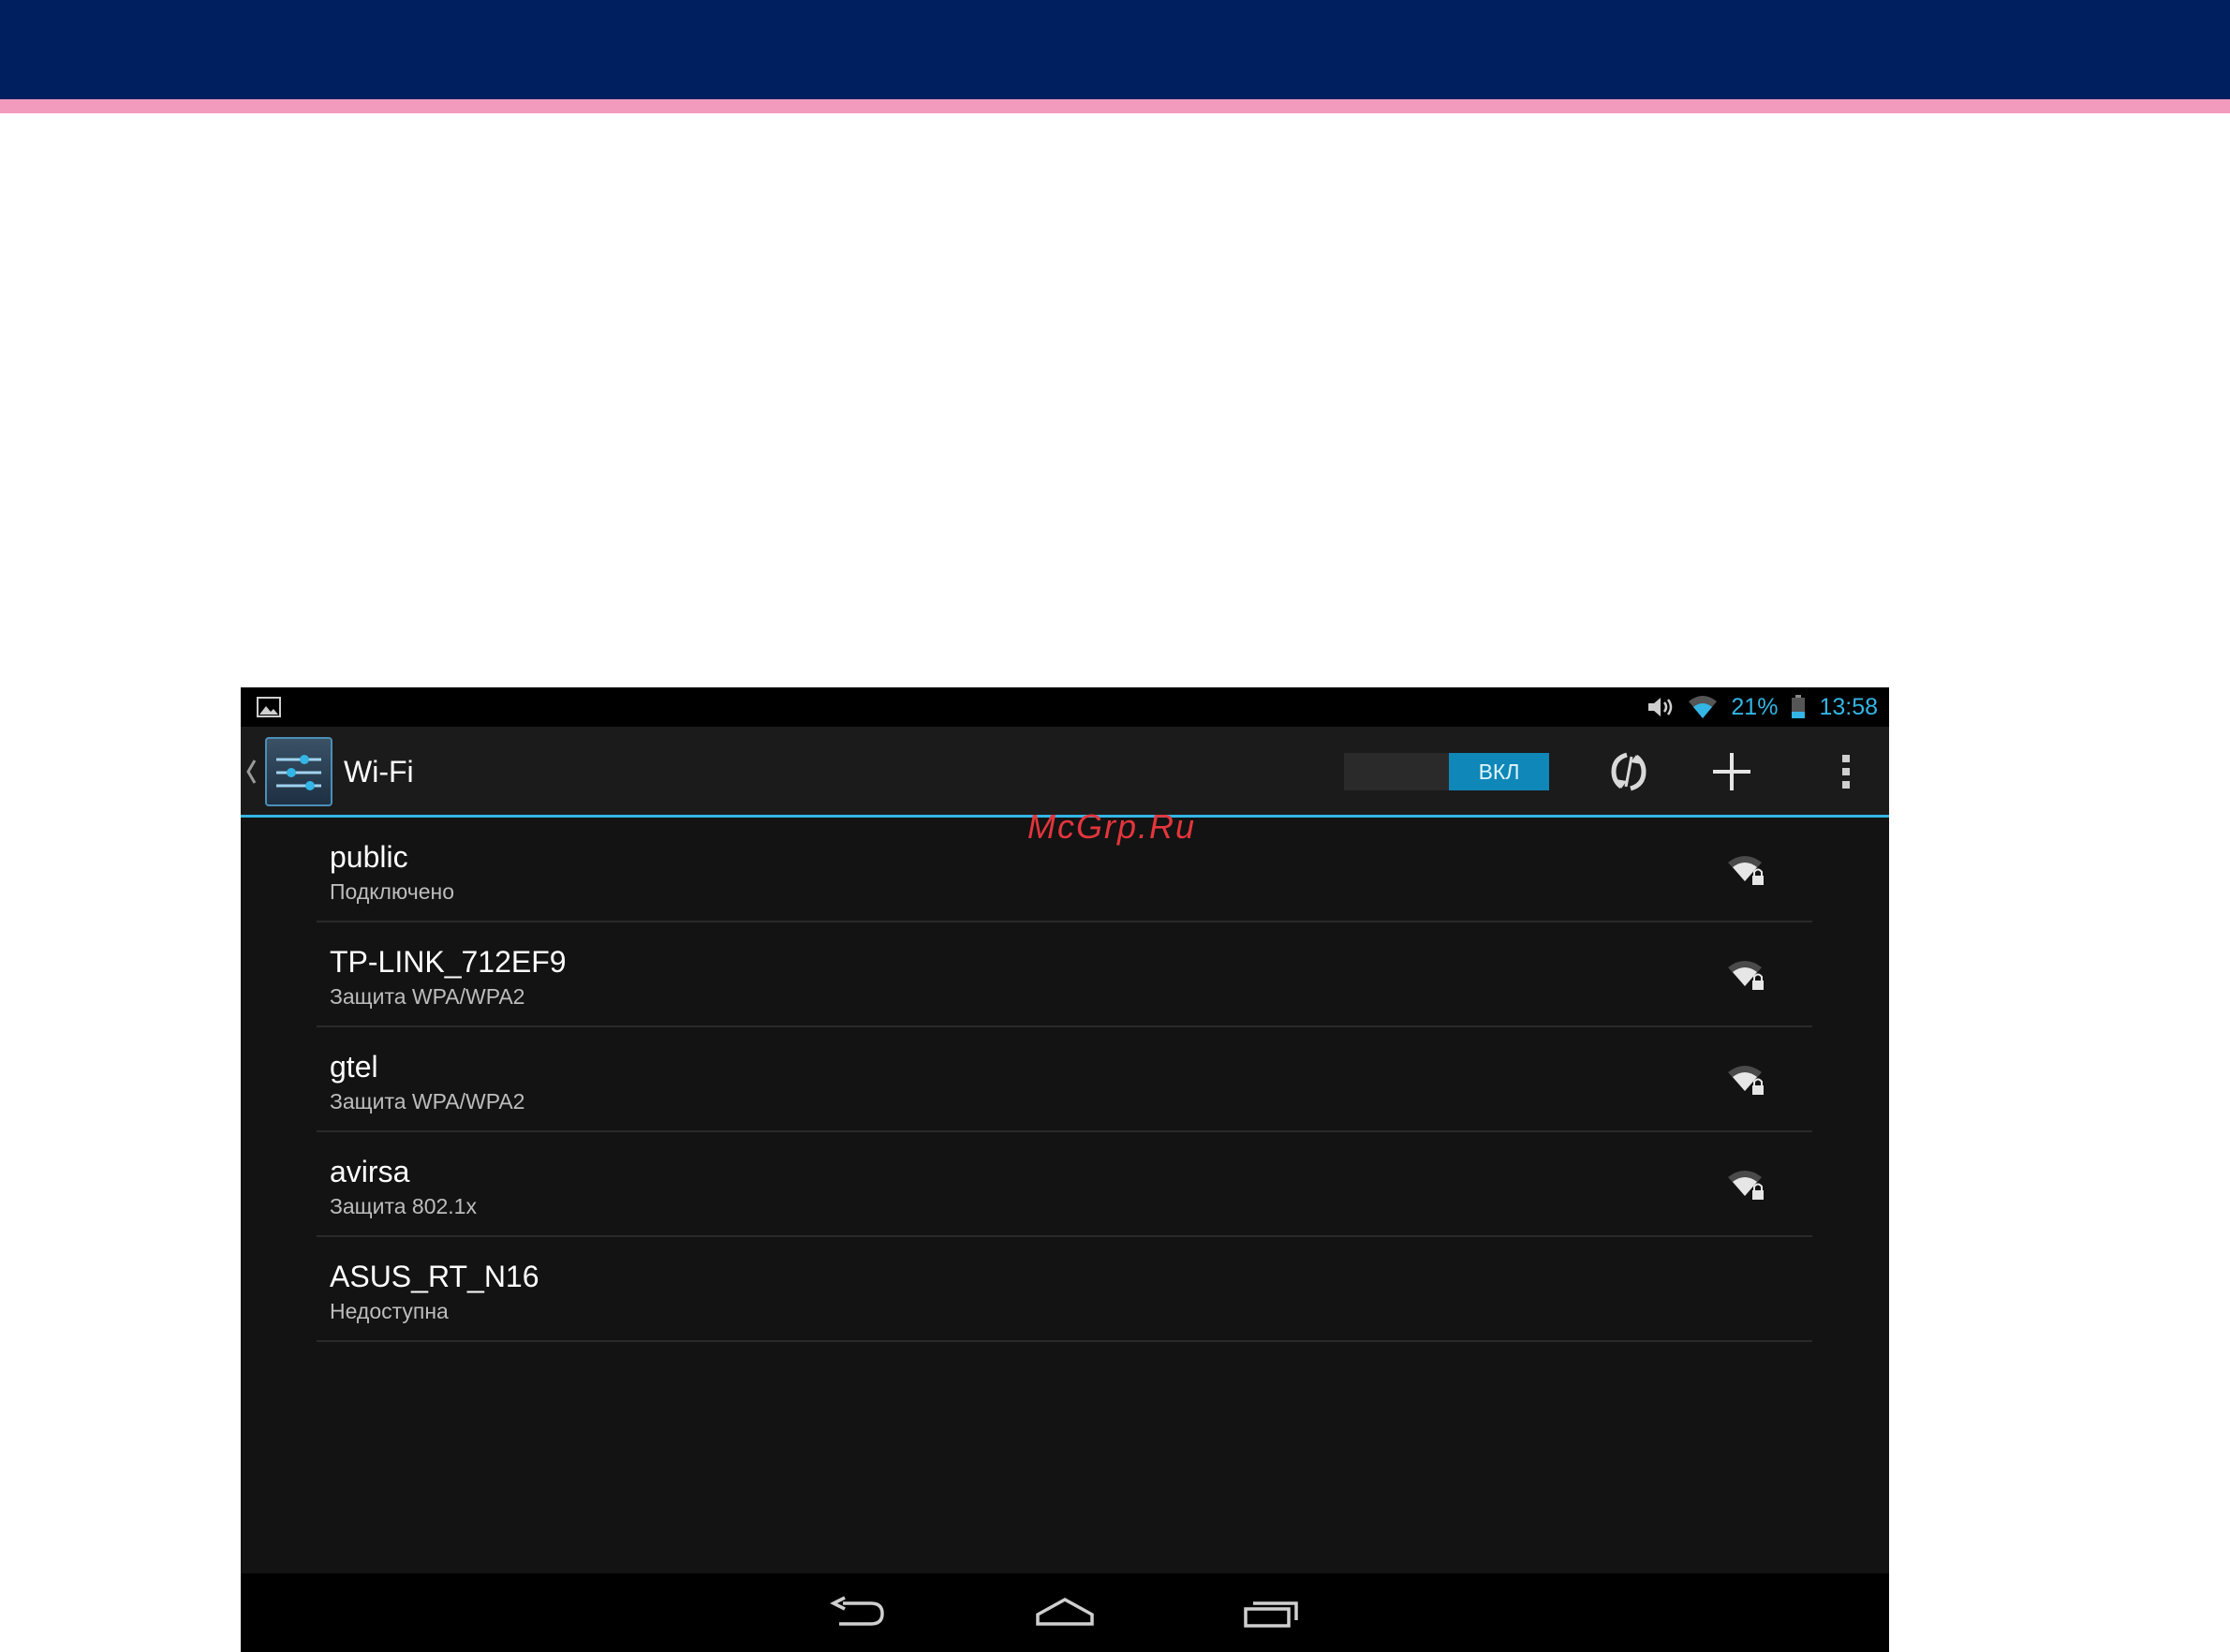  I want to click on slide-header-stripe, so click(1115, 106).